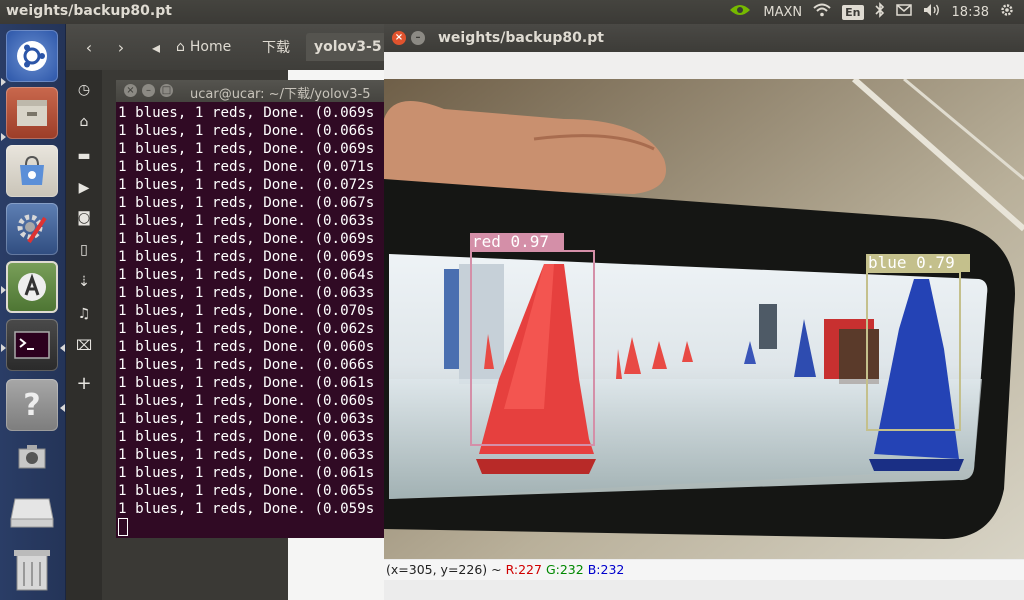 The image size is (1024, 600). What do you see at coordinates (130, 90) in the screenshot?
I see `terminal-close-button: ×` at bounding box center [130, 90].